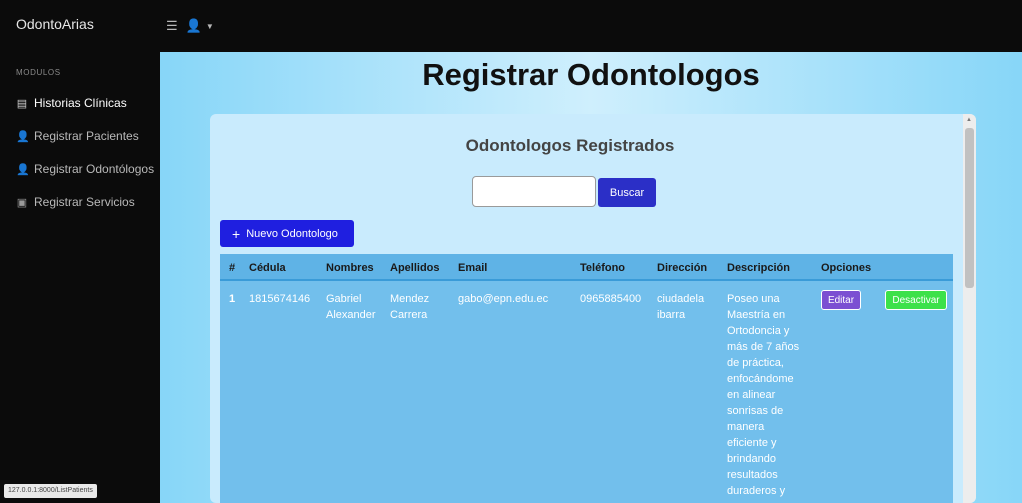 The width and height of the screenshot is (1022, 503). I want to click on status-bar-url: 127.0.0.1:8000/ListPatients, so click(50, 491).